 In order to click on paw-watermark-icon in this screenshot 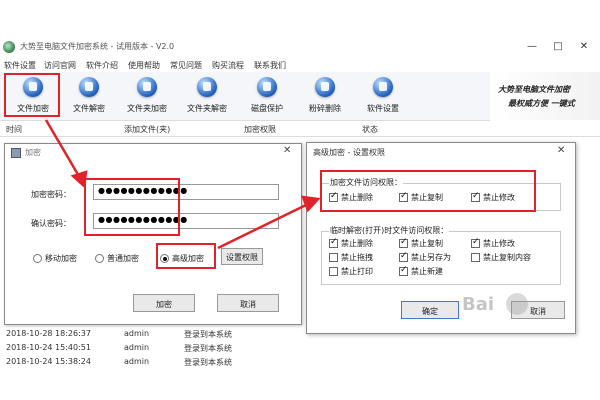, I will do `click(517, 304)`.